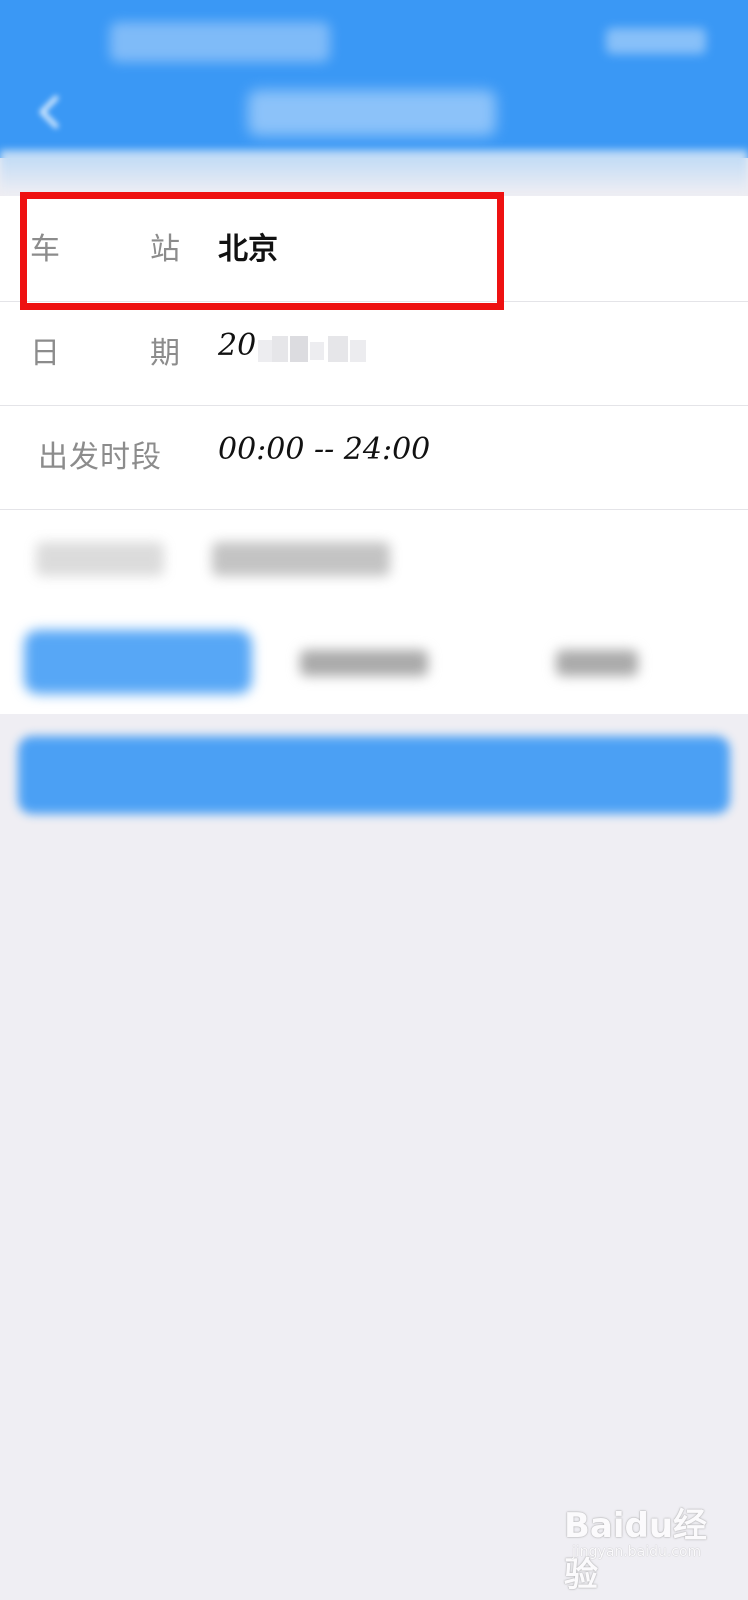 This screenshot has height=1600, width=748. I want to click on baidu-watermark: Baidu经验 jingyan.baidu.com, so click(645, 1541).